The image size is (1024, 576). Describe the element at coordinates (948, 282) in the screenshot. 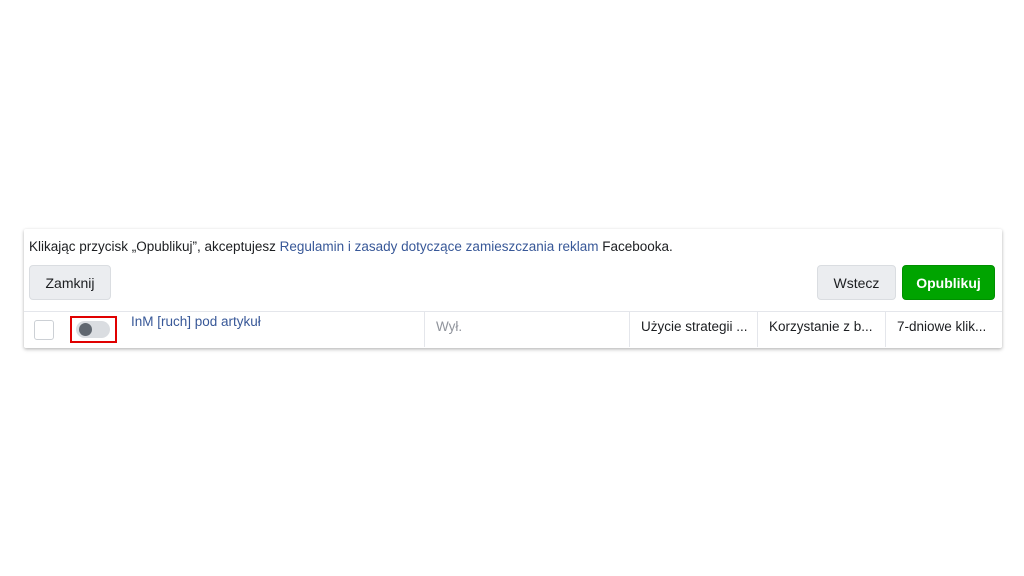

I see `publish-button: Opublikuj` at that location.